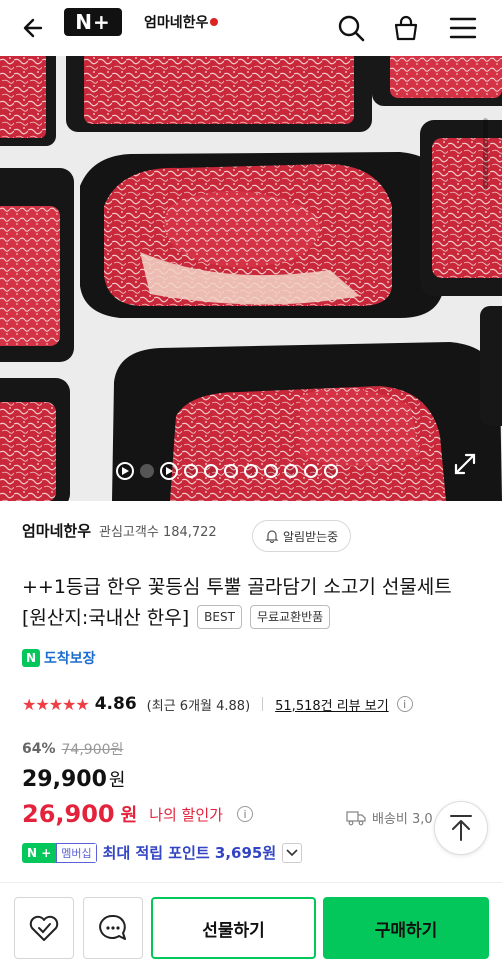  What do you see at coordinates (485, 154) in the screenshot?
I see `image-scrollbar` at bounding box center [485, 154].